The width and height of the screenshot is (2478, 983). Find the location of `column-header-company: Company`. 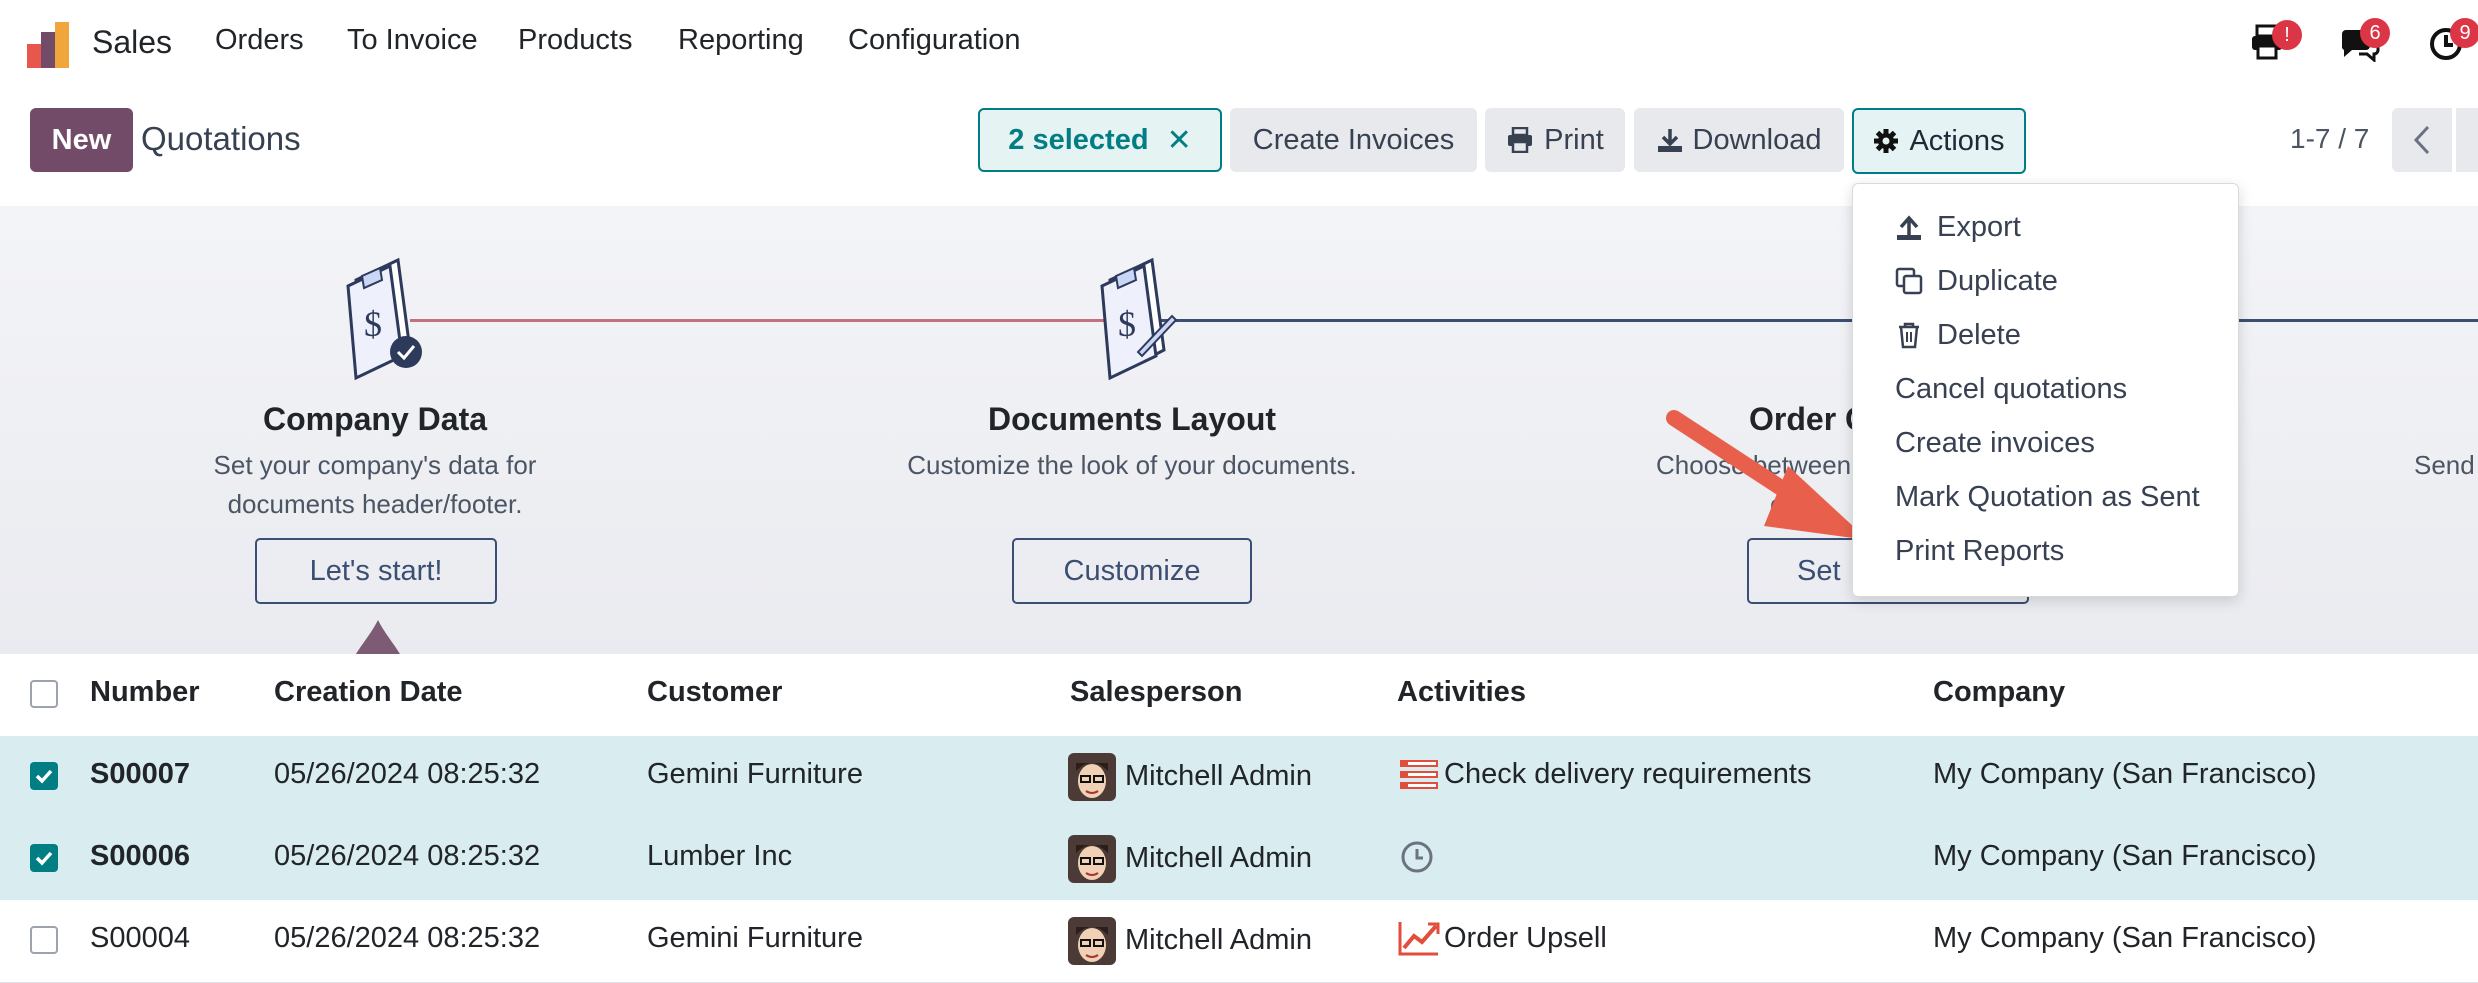

column-header-company: Company is located at coordinates (1999, 692).